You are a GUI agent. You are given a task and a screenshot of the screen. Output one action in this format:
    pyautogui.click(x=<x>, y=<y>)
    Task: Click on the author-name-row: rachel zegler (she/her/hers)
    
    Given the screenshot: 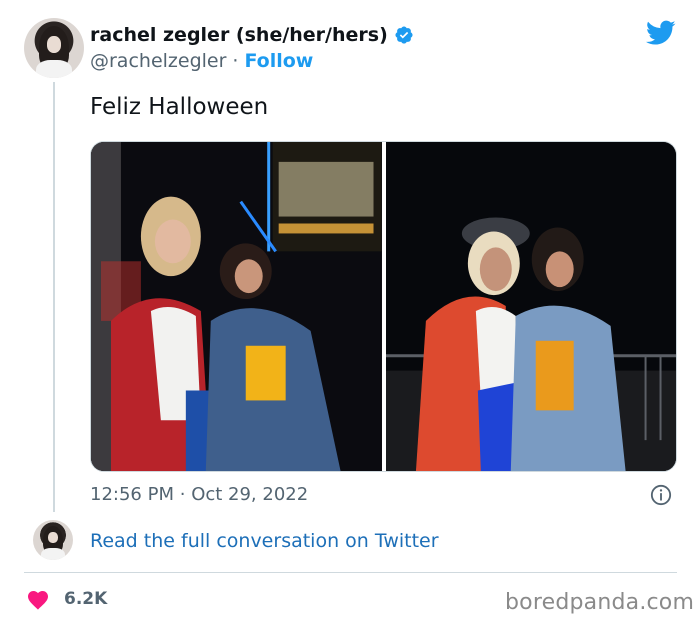 What is the action you would take?
    pyautogui.click(x=252, y=35)
    